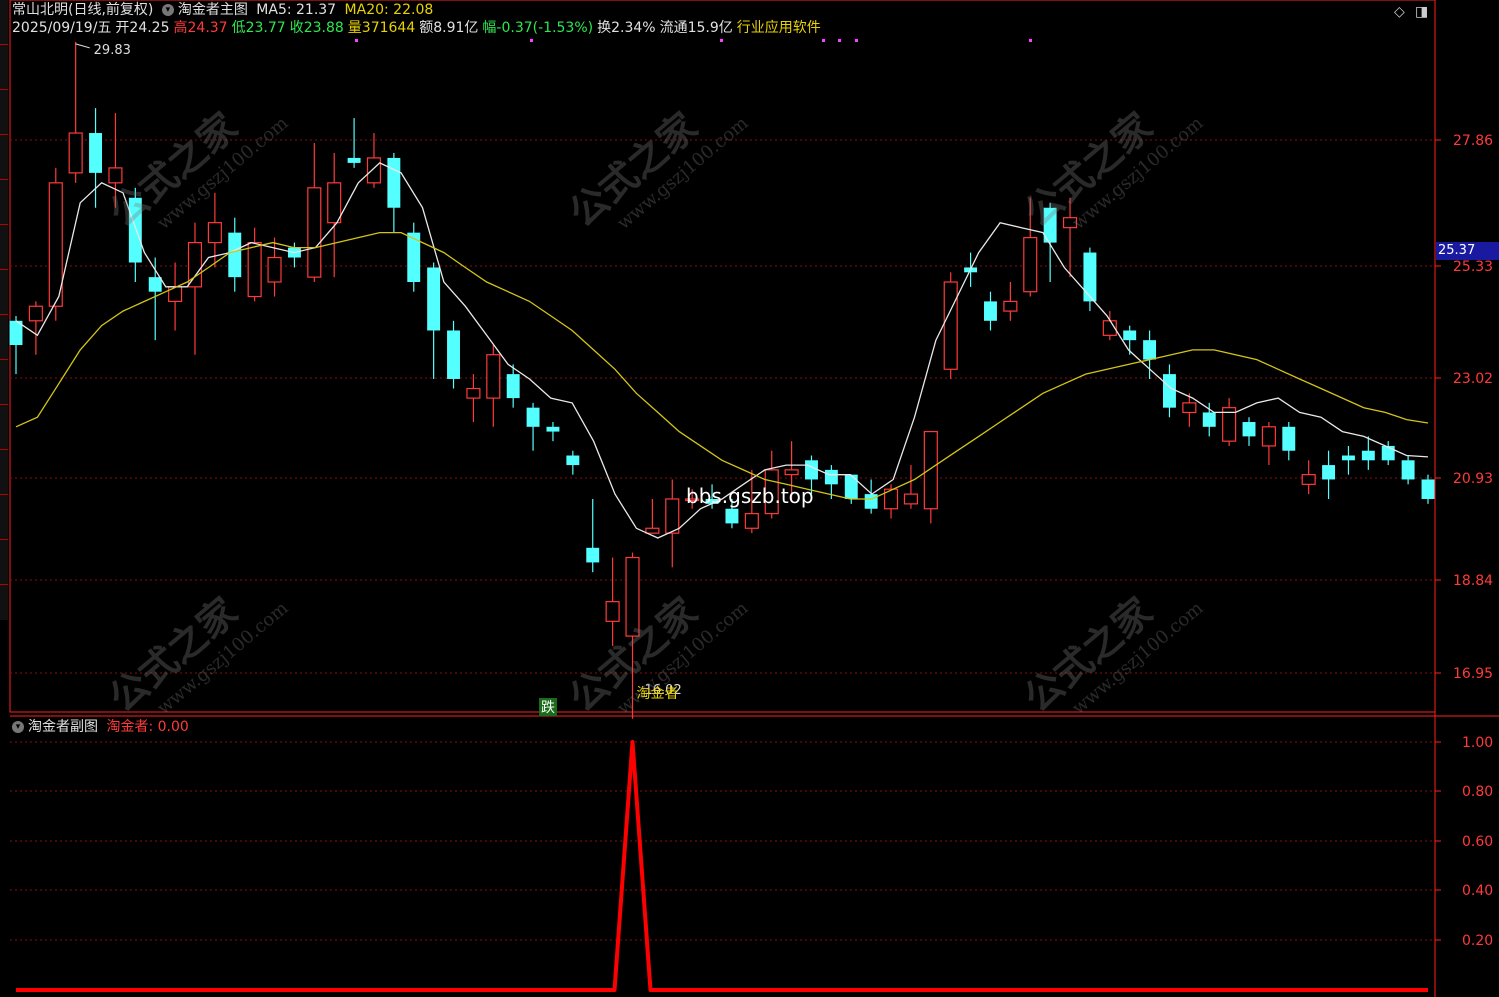  I want to click on sub-y-tick-label: 0.40, so click(1477, 891).